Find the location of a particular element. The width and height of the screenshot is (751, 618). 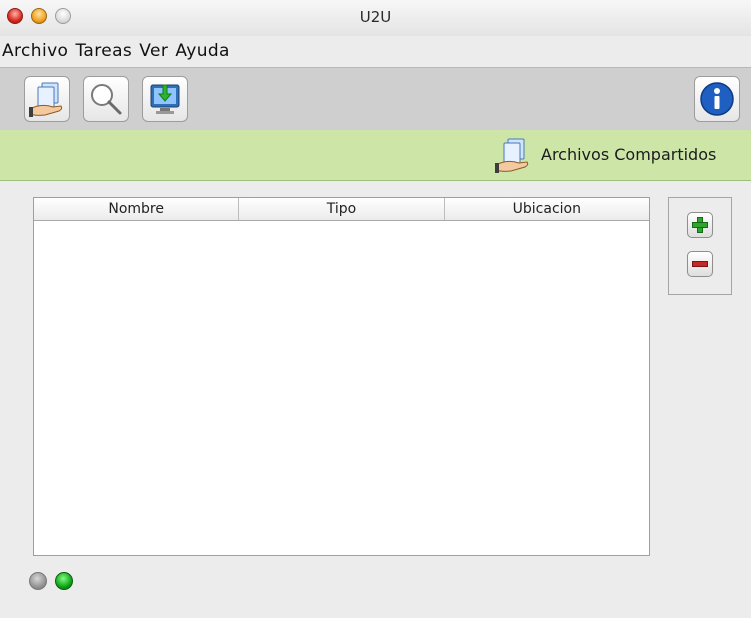

table-header: Nombre Tipo Ubicacion is located at coordinates (341, 209).